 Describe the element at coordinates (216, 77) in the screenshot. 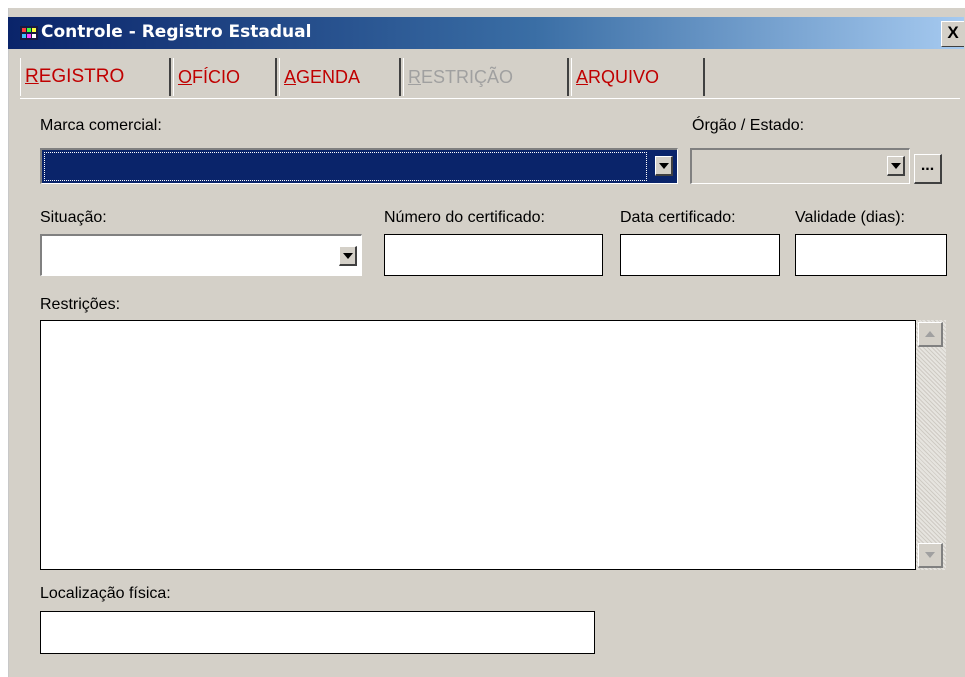

I see `tab-oficio-label: FÍCIO` at that location.